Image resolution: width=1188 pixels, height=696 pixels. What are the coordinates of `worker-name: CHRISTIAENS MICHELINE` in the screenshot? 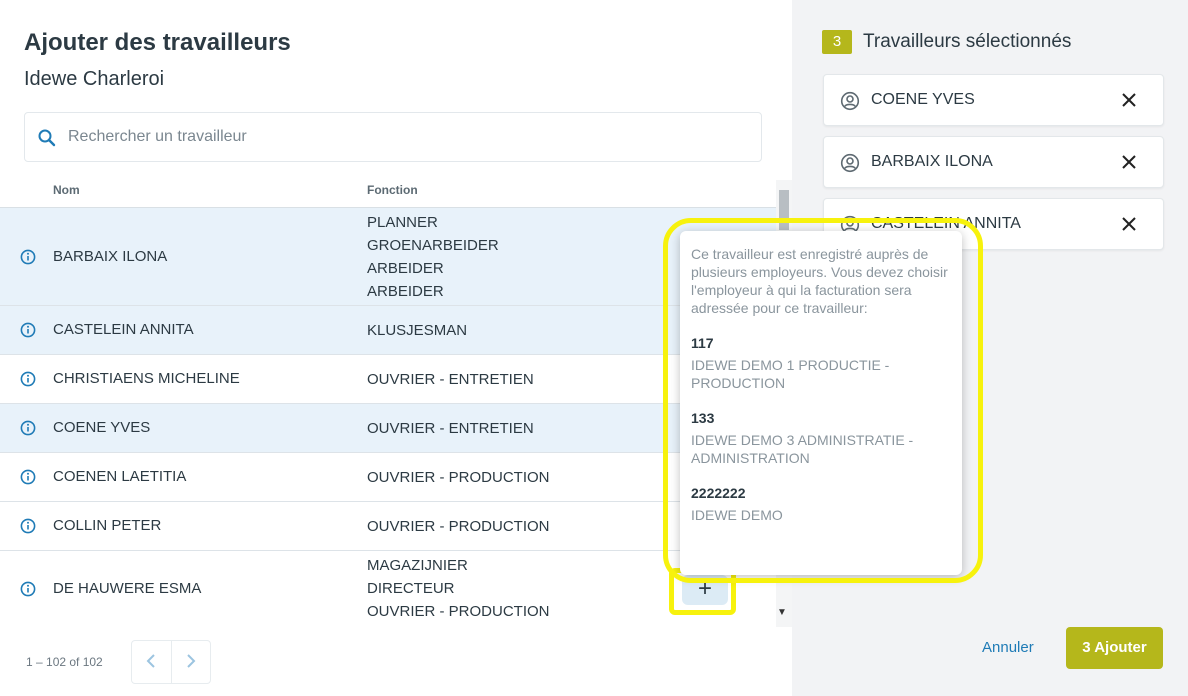 It's located at (146, 378).